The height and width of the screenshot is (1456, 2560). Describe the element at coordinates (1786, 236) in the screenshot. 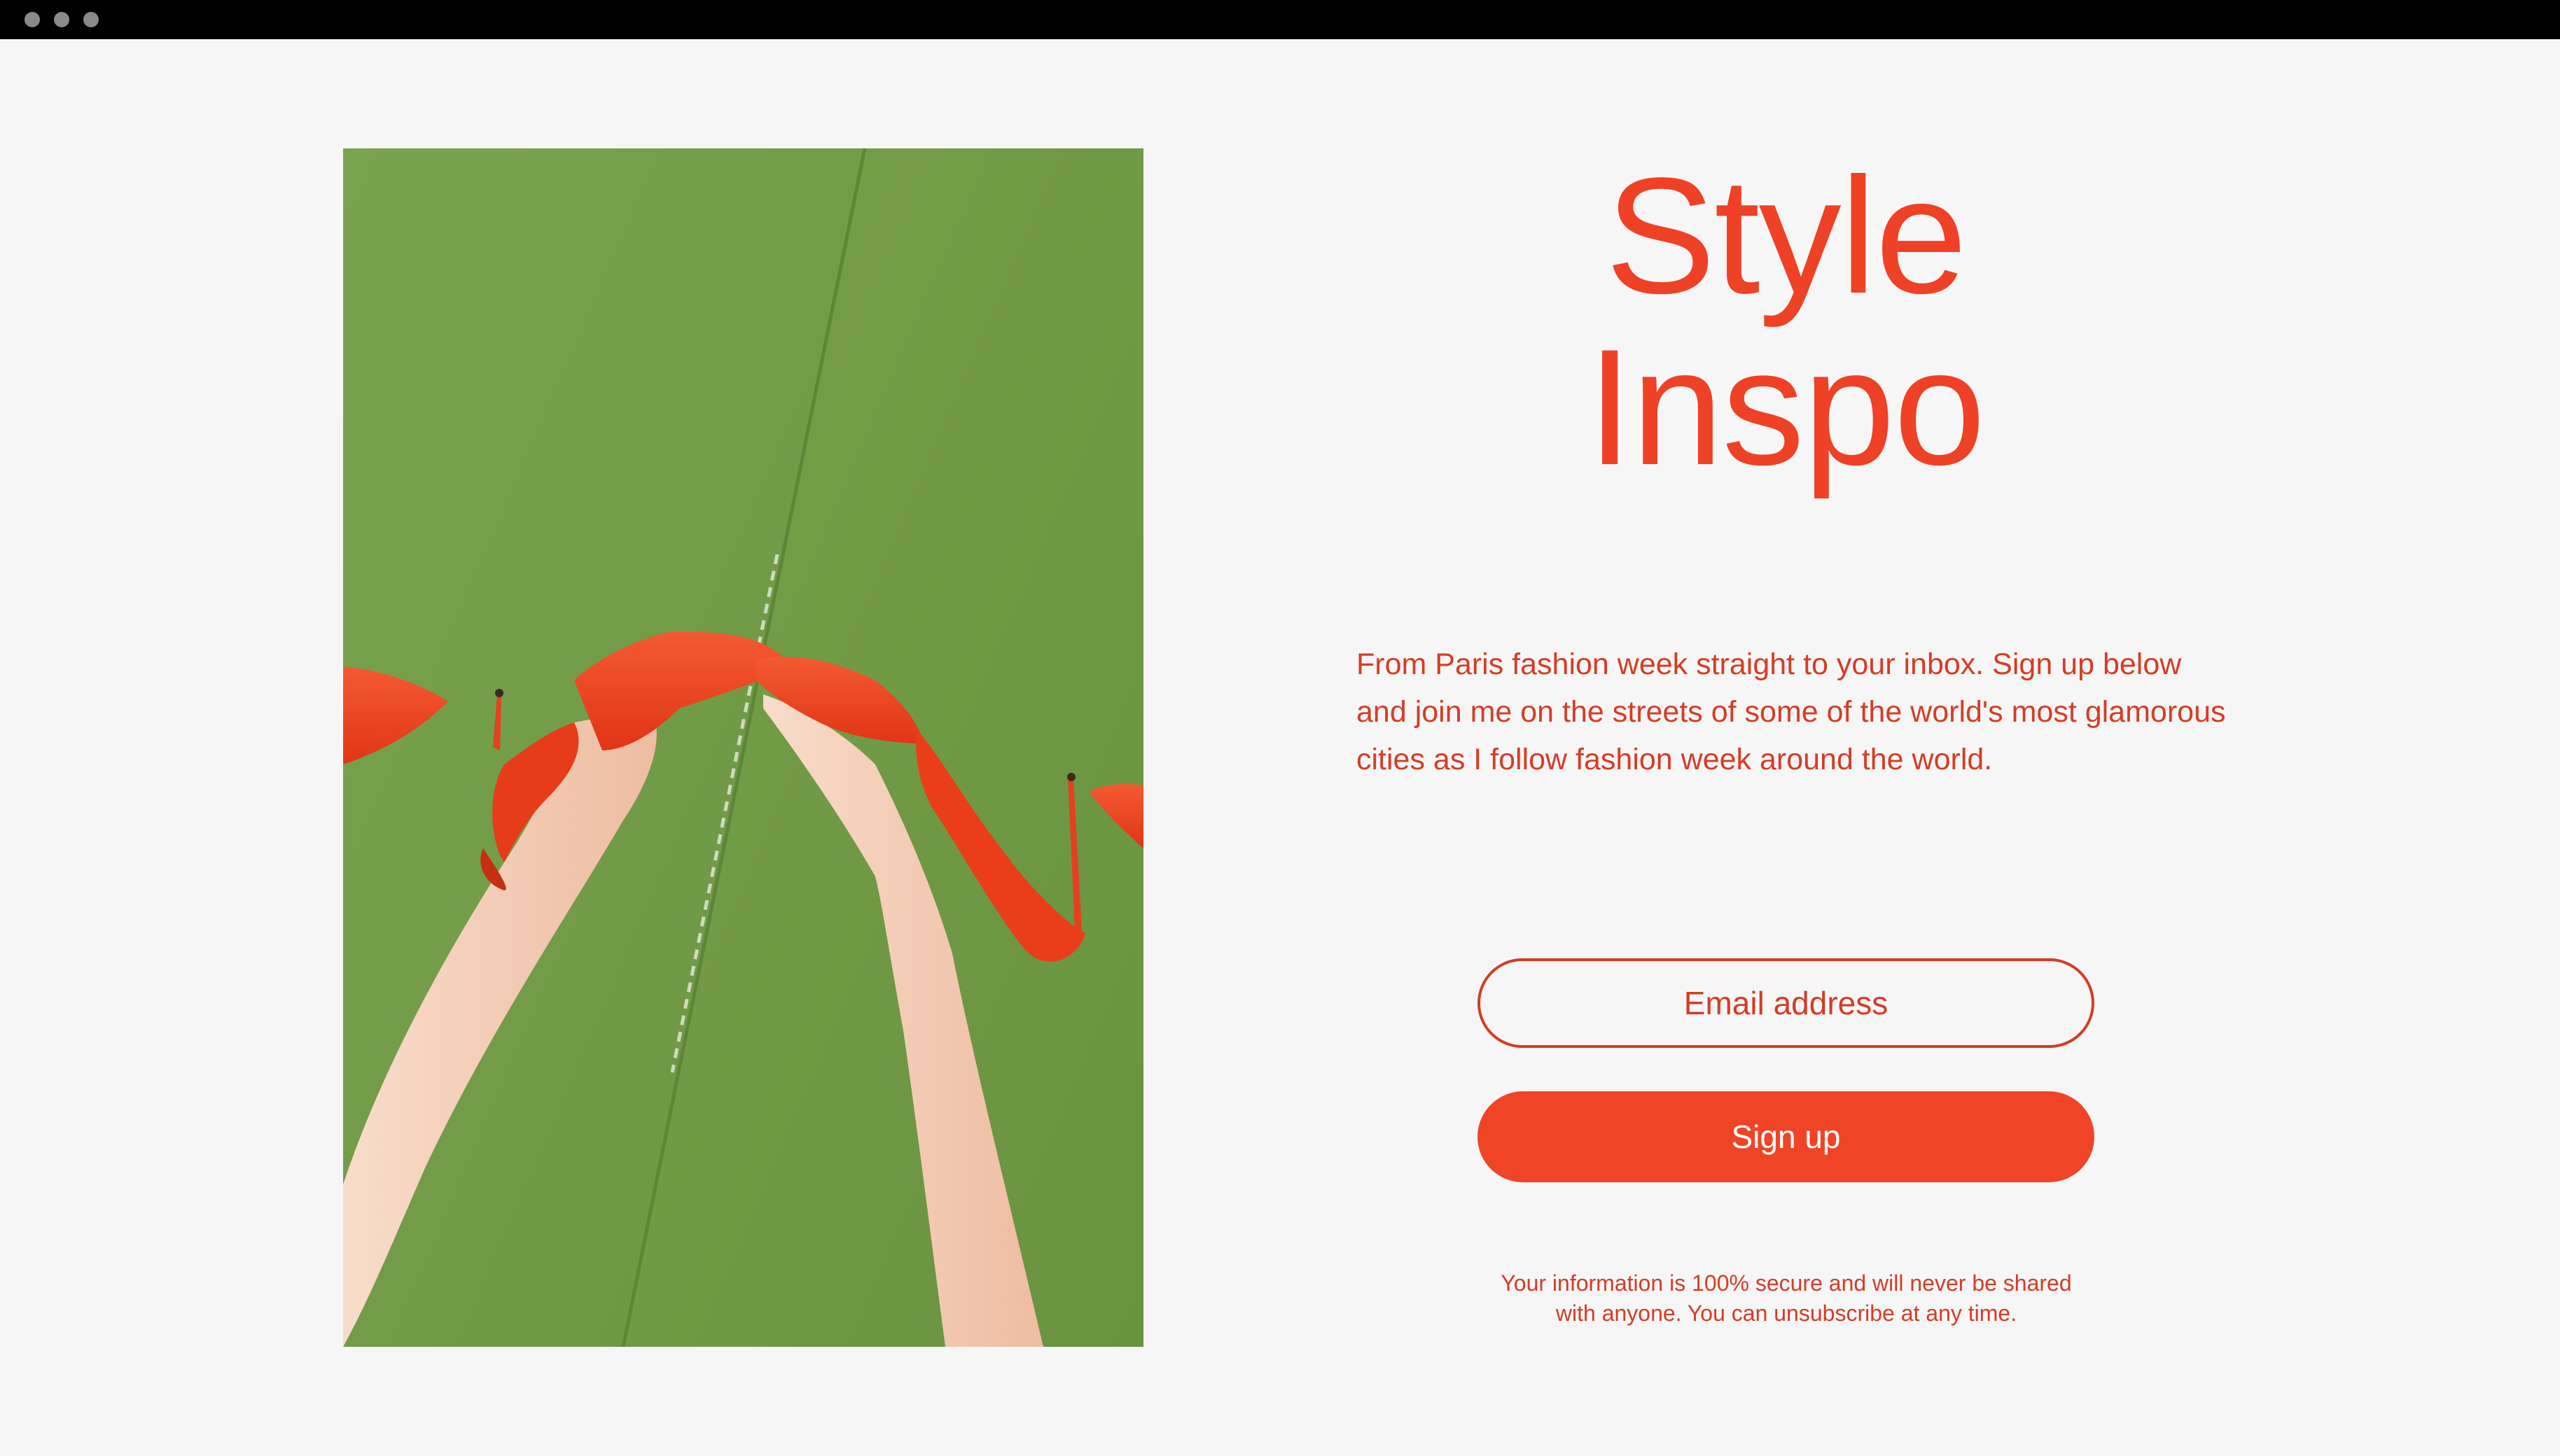

I see `title-line-1: Style` at that location.